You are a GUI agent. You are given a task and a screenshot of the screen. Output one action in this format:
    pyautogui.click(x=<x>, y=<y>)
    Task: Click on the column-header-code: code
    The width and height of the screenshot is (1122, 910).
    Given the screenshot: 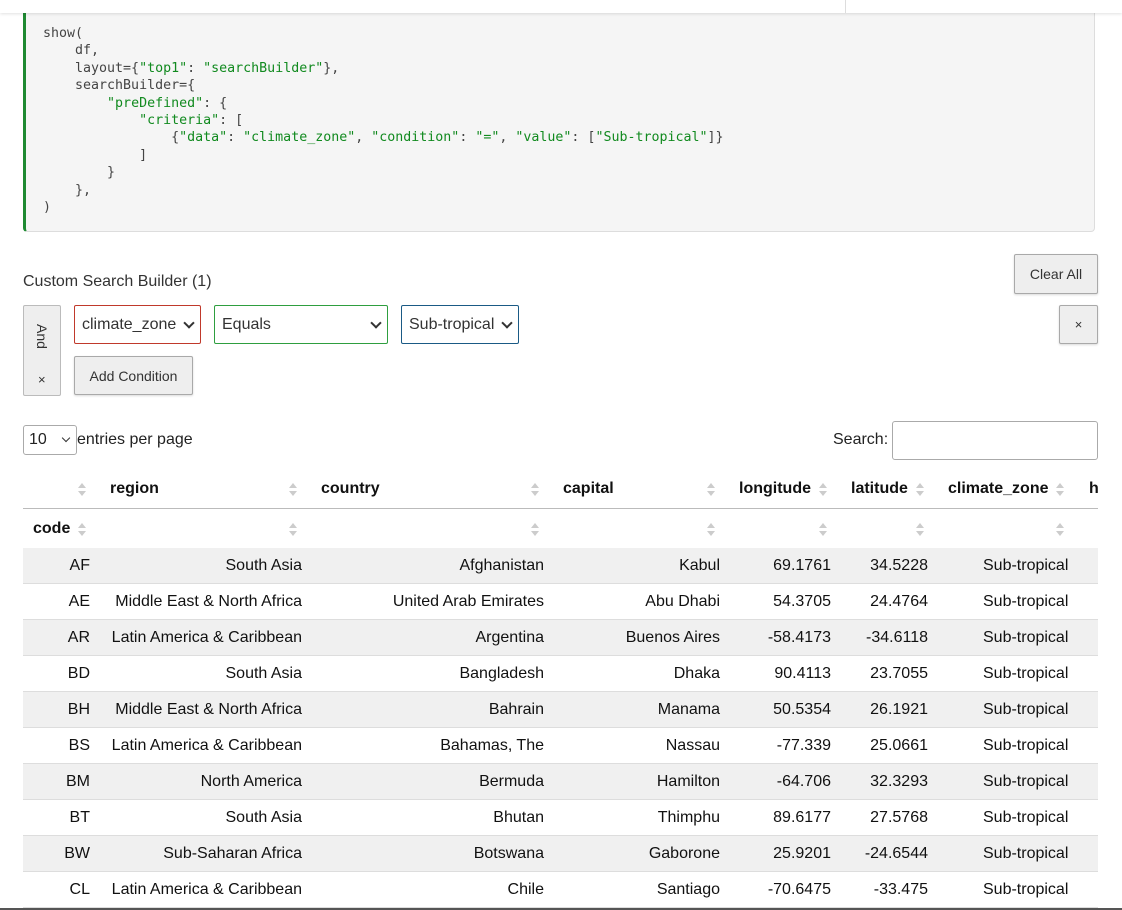 What is the action you would take?
    pyautogui.click(x=51, y=529)
    